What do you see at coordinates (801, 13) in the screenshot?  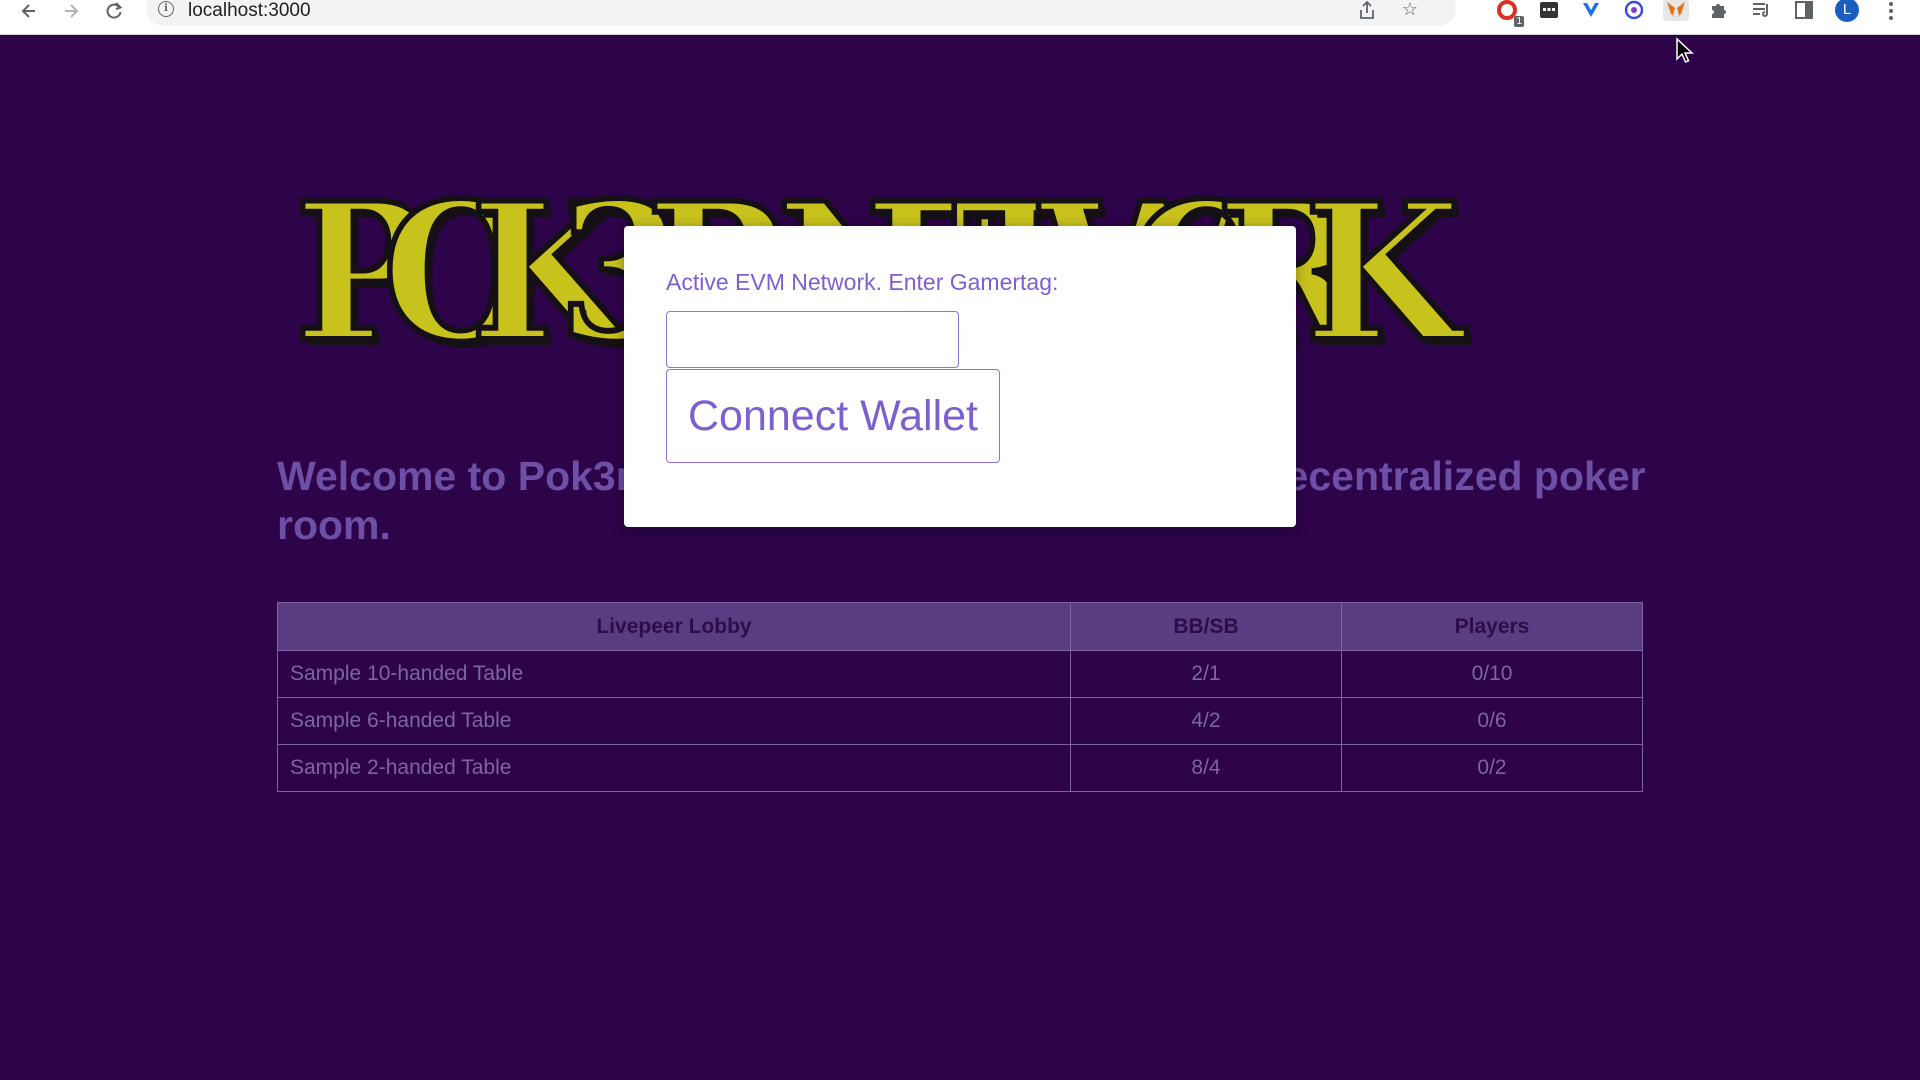 I see `address-bar: i localhost:3000 ☆` at bounding box center [801, 13].